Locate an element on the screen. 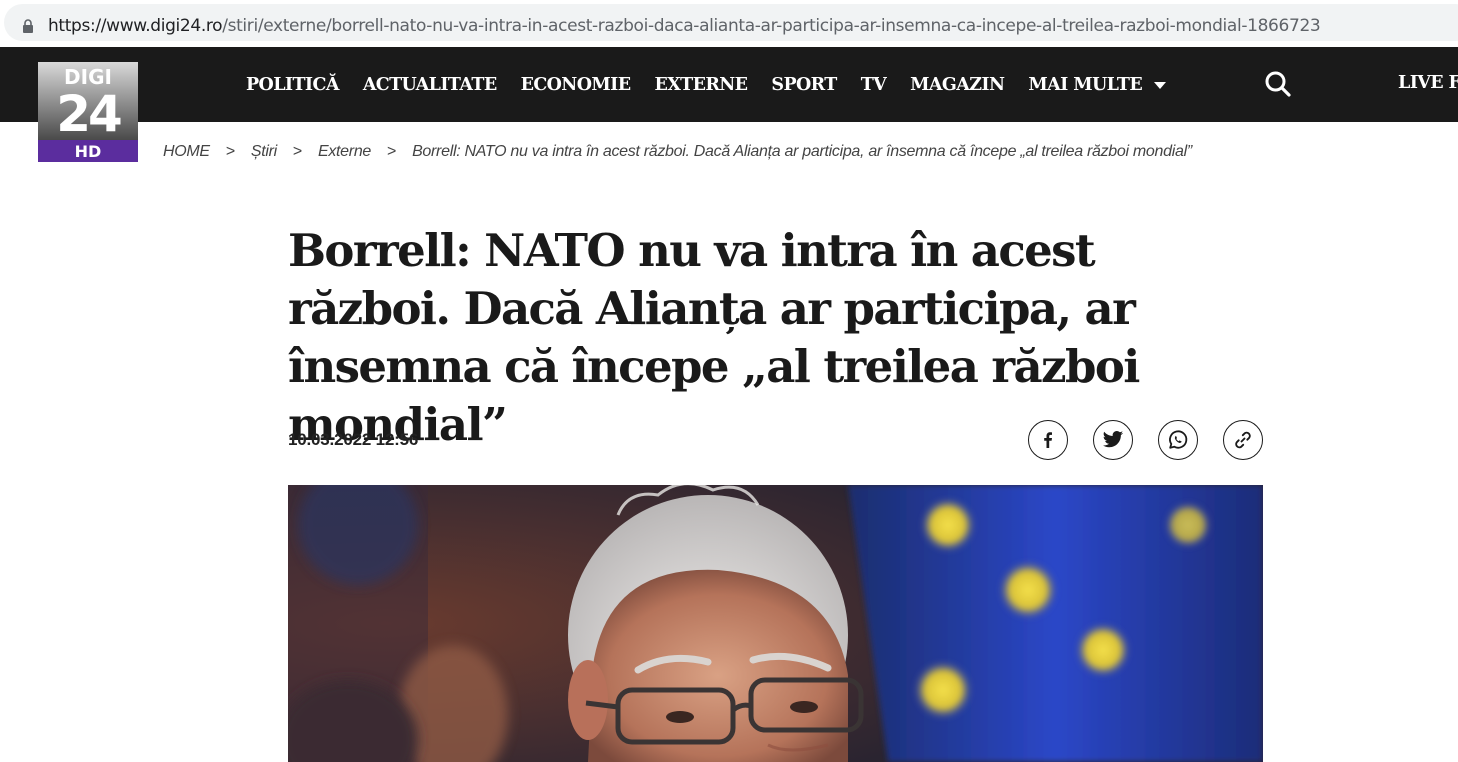 The height and width of the screenshot is (762, 1458). twitter-icon is located at coordinates (1113, 439).